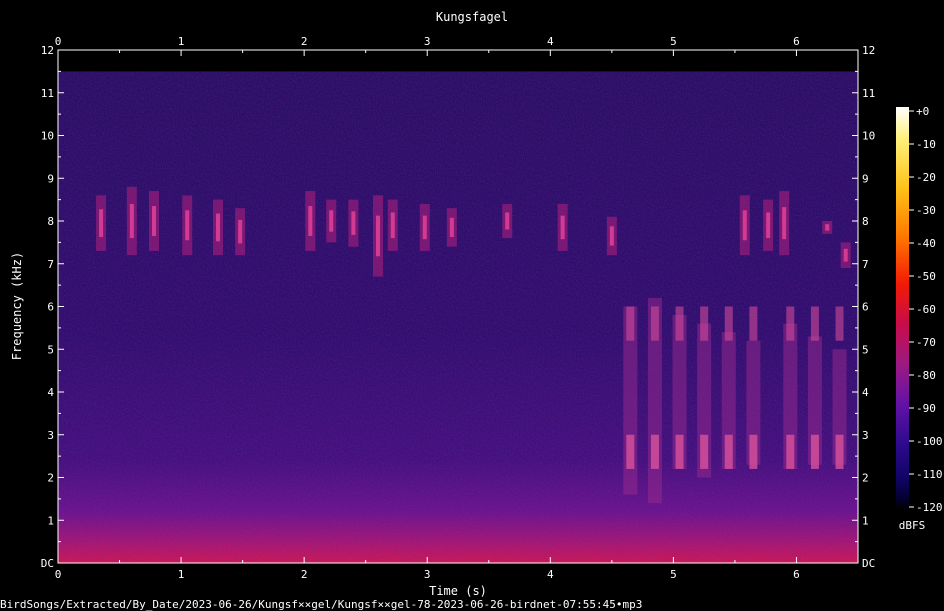 This screenshot has width=944, height=611. I want to click on x-tick-label: 0, so click(58, 41).